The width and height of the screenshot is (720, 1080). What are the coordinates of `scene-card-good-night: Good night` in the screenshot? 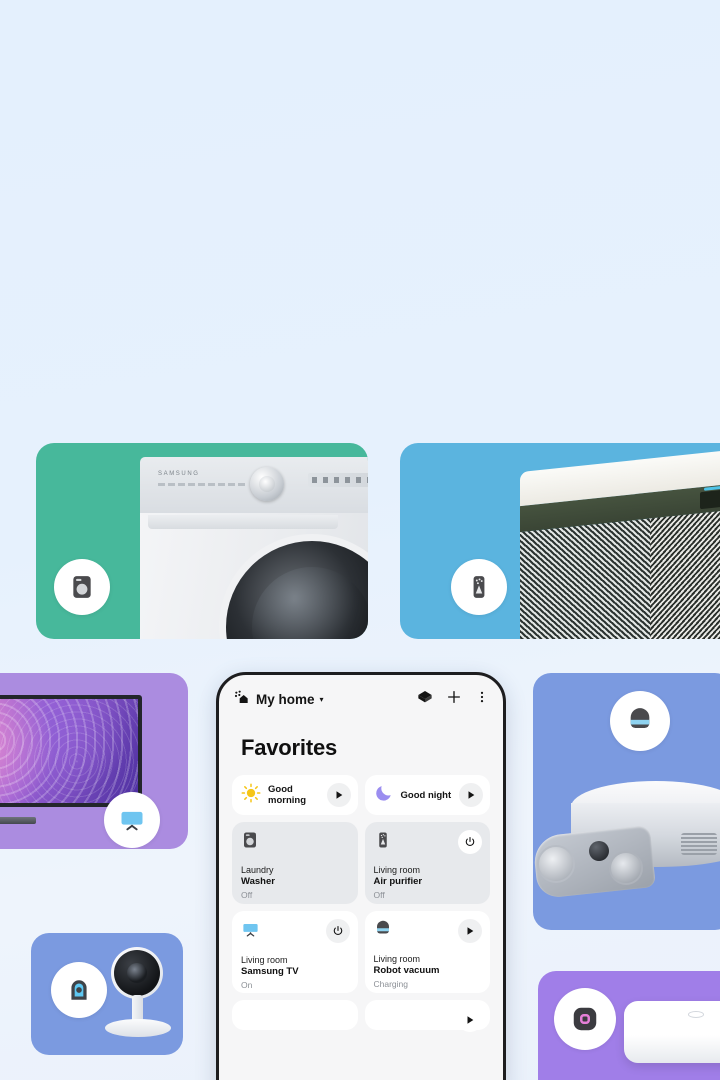 It's located at (427, 795).